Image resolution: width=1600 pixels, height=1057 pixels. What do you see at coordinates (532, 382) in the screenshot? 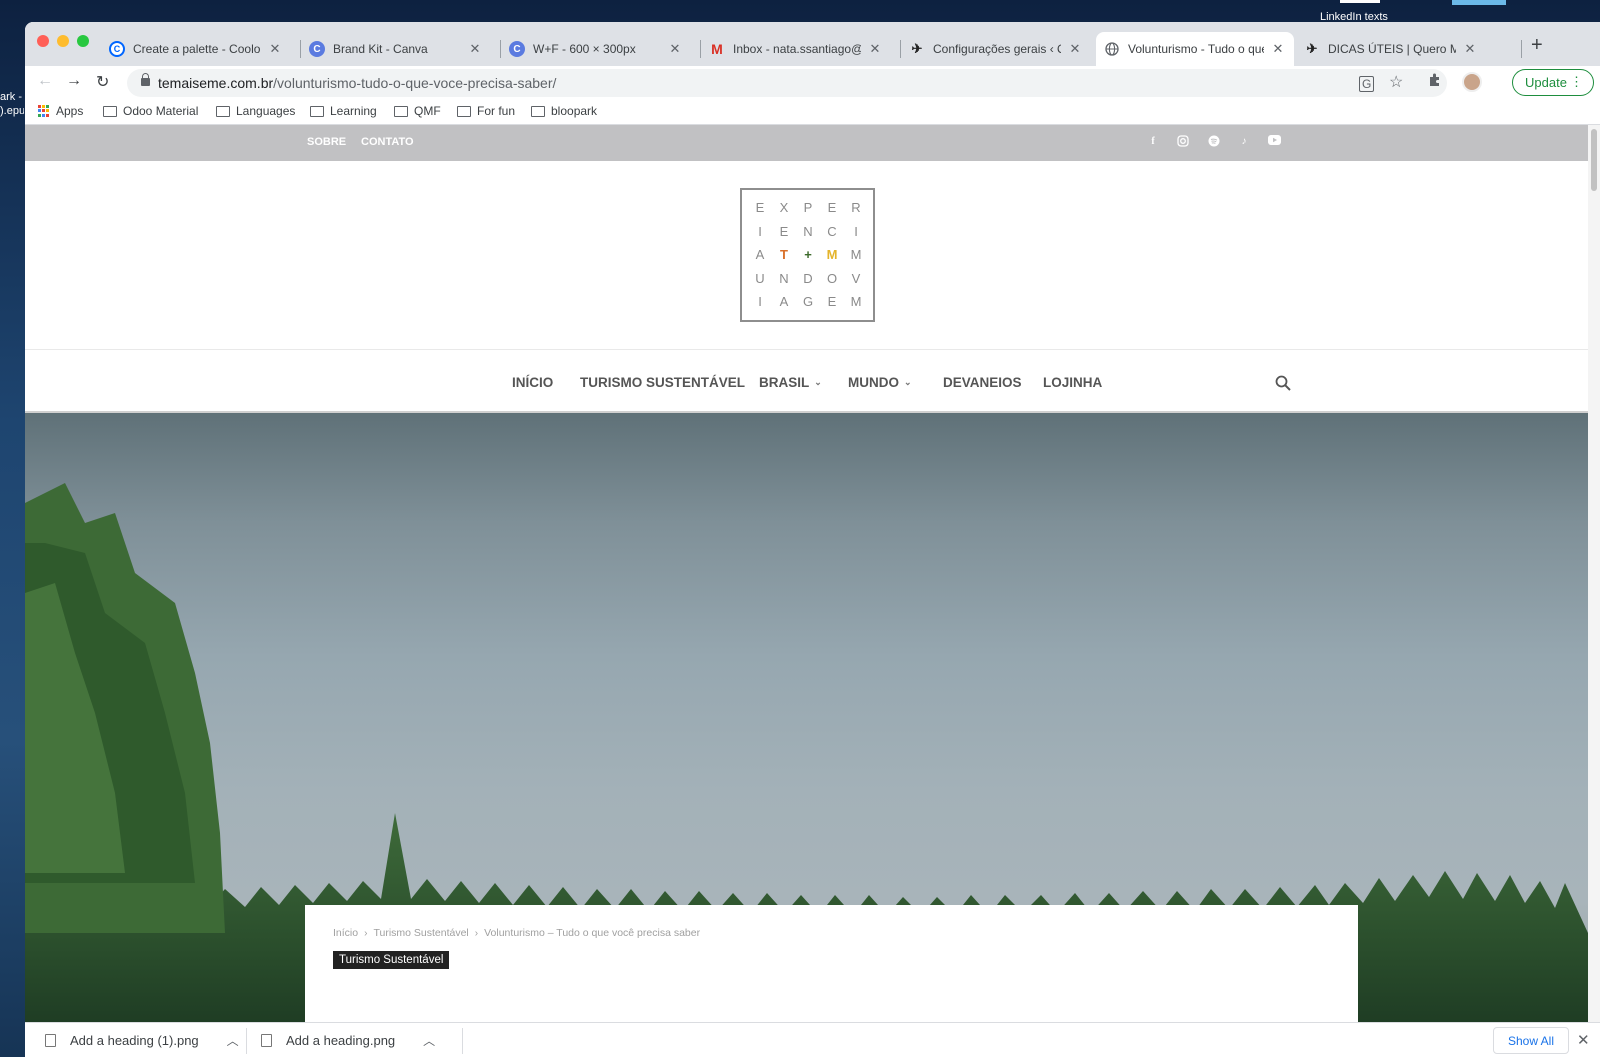
I see `nav-inicio: INÍCIO` at bounding box center [532, 382].